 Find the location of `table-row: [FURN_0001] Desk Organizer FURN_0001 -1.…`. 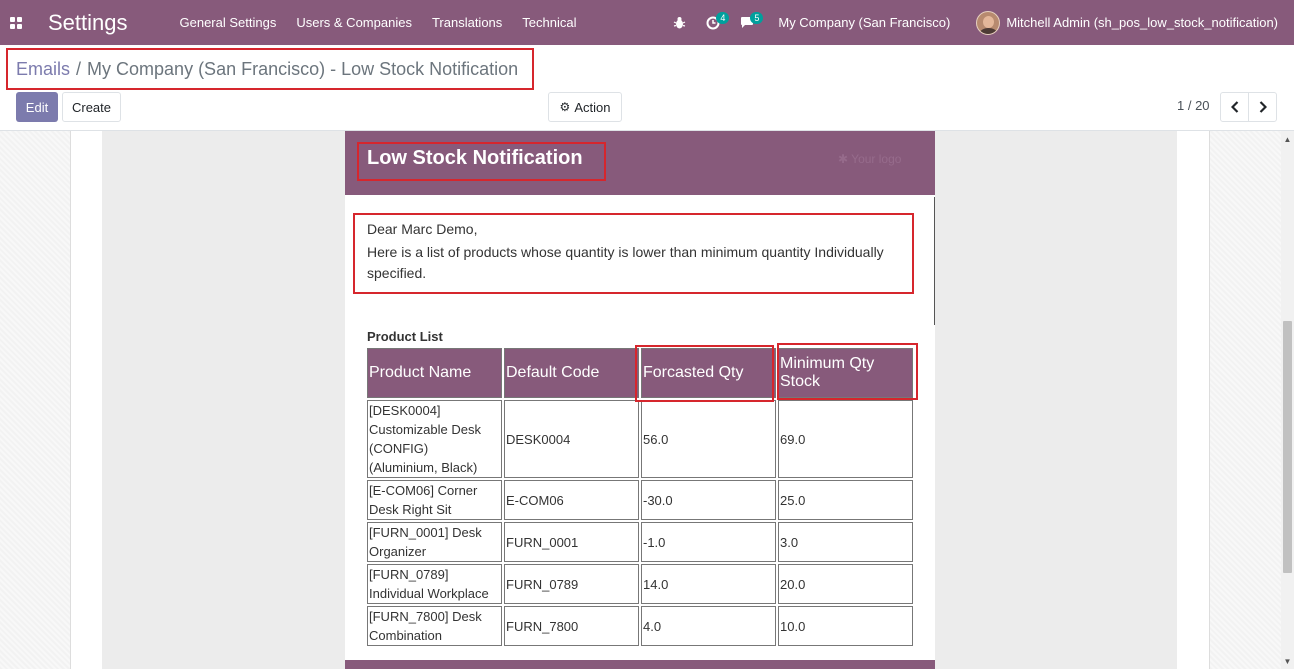

table-row: [FURN_0001] Desk Organizer FURN_0001 -1.… is located at coordinates (640, 542).